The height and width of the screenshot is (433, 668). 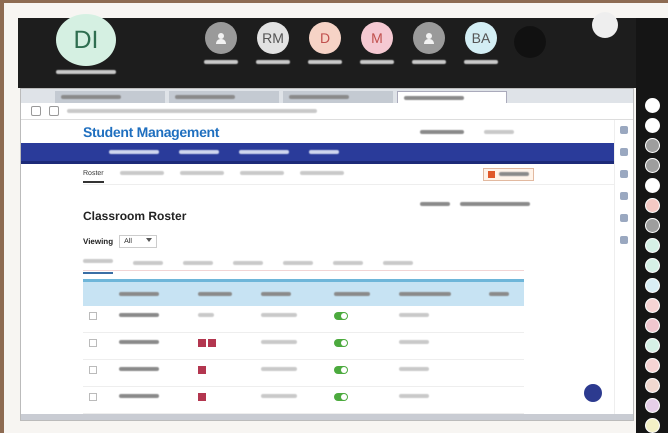 What do you see at coordinates (273, 38) in the screenshot?
I see `participant-avatar: RM` at bounding box center [273, 38].